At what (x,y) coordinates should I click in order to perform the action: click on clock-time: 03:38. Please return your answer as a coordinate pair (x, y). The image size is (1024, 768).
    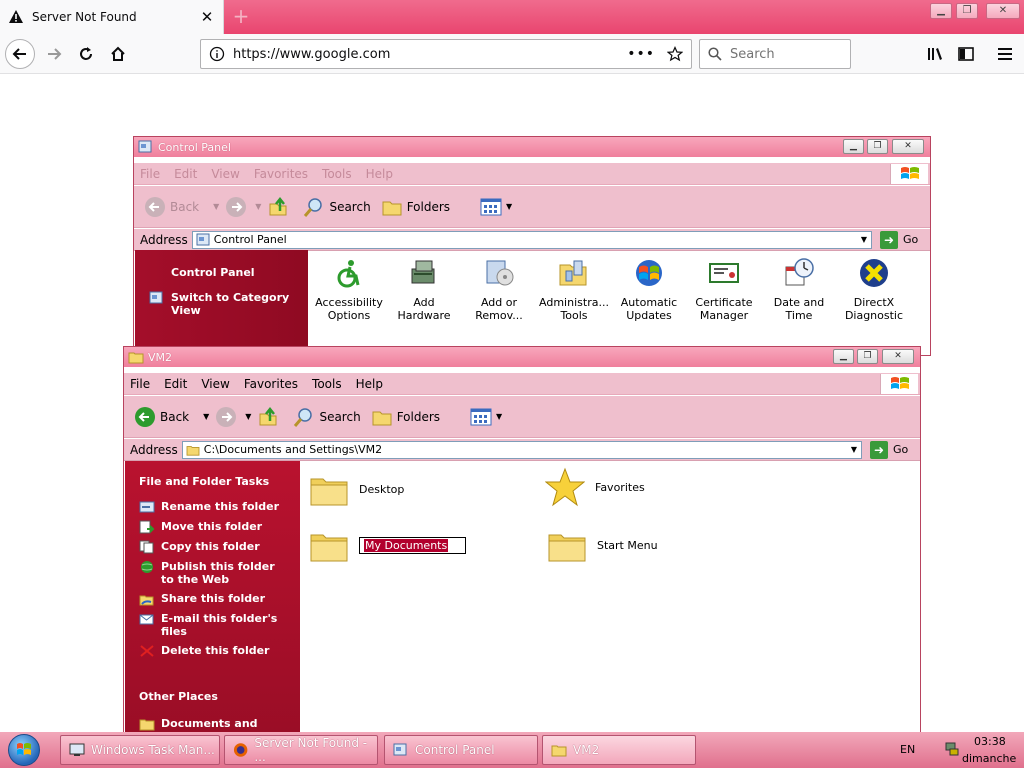
    Looking at the image, I should click on (990, 741).